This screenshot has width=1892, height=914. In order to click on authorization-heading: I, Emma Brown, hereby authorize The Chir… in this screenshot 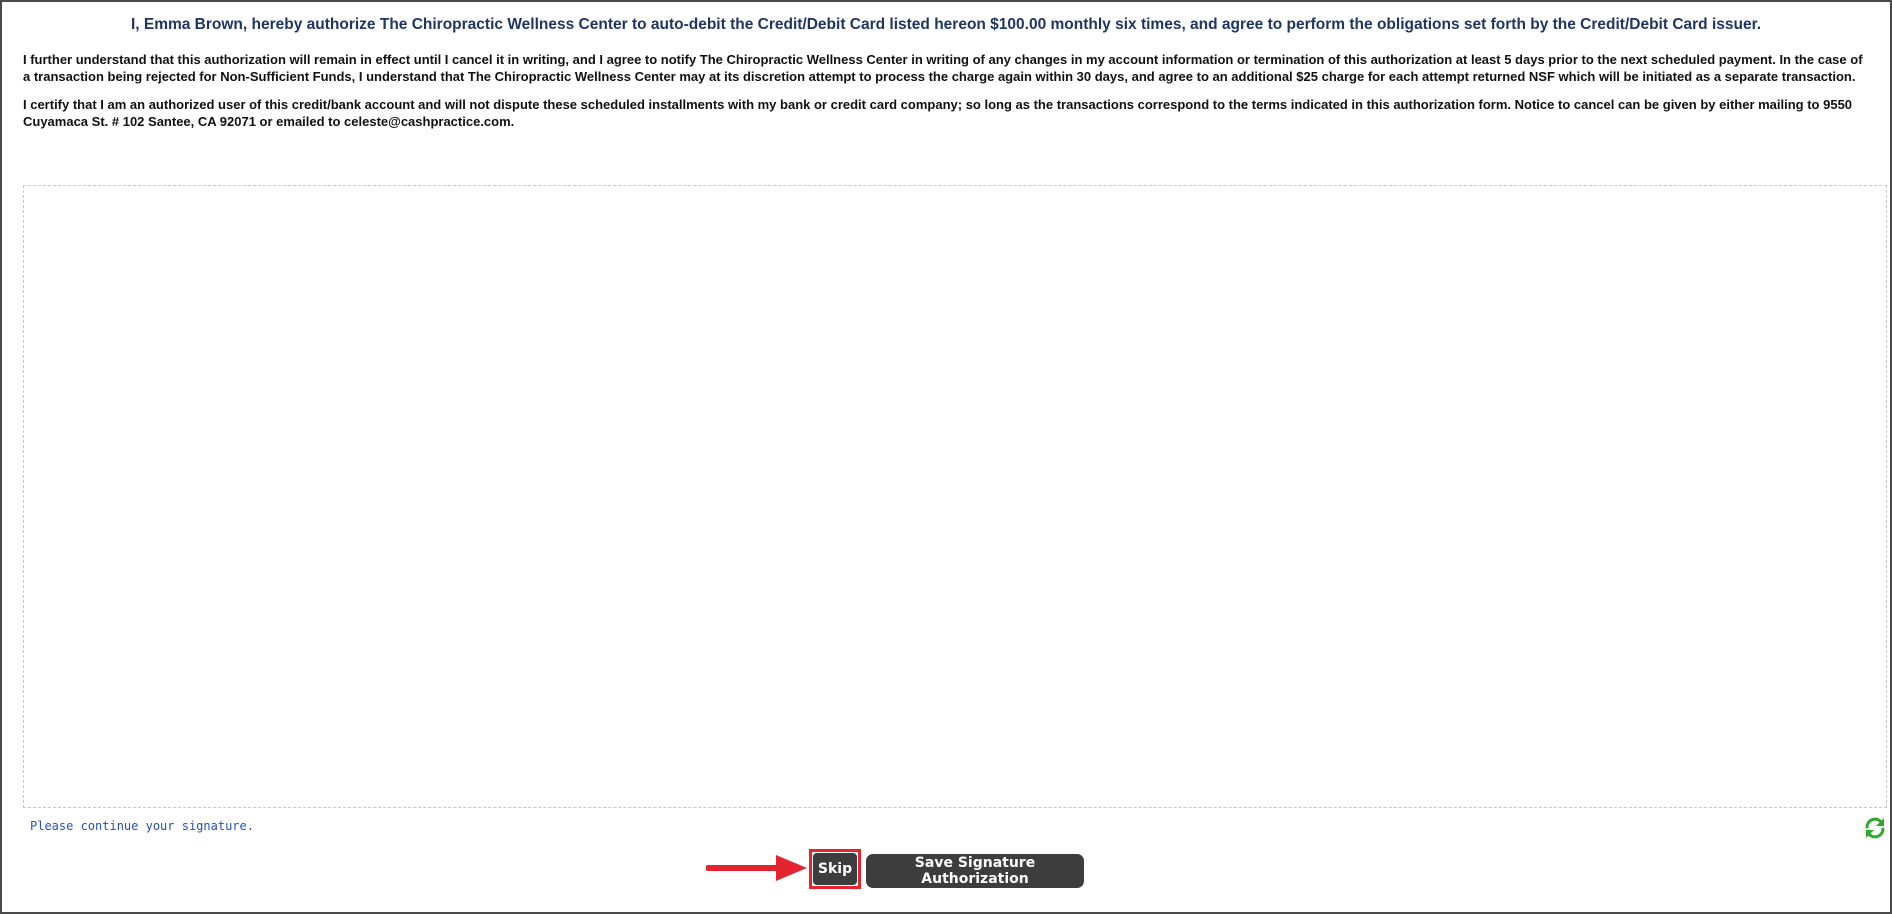, I will do `click(946, 24)`.